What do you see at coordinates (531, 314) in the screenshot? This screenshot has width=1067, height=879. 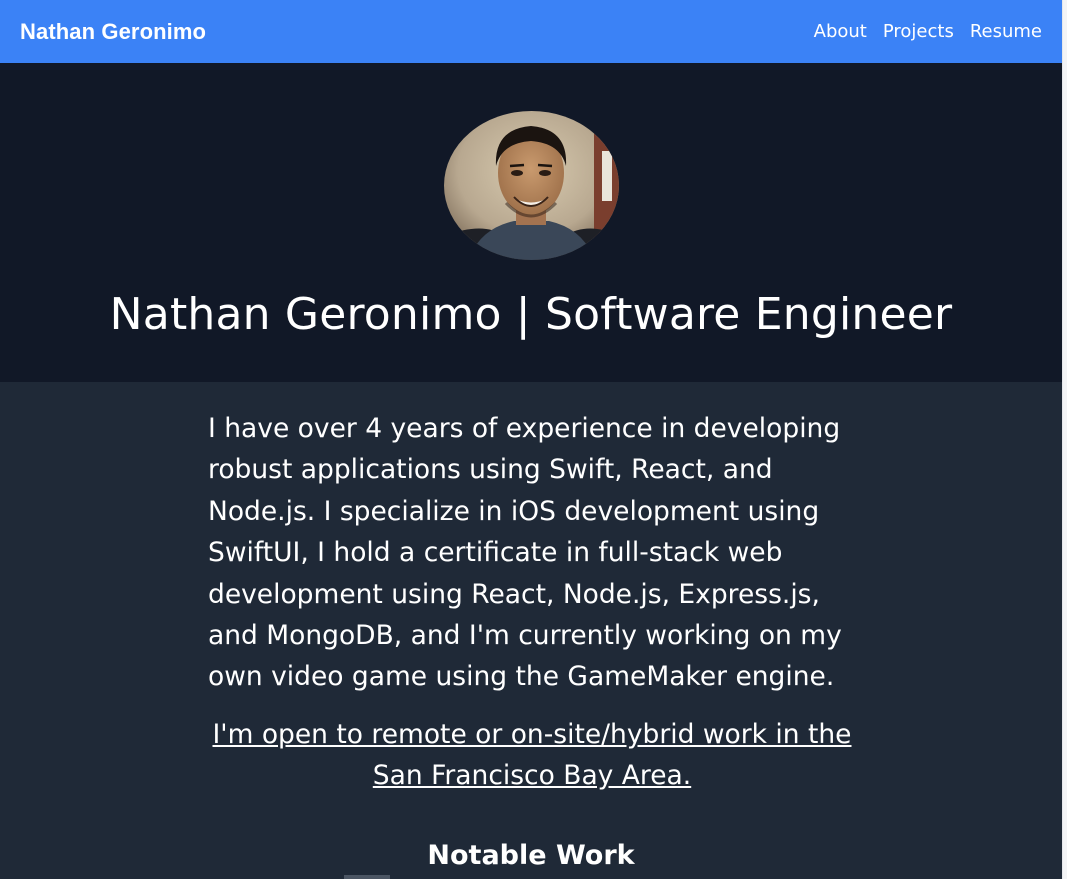 I see `page-title: Nathan Geronimo | Software Engineer` at bounding box center [531, 314].